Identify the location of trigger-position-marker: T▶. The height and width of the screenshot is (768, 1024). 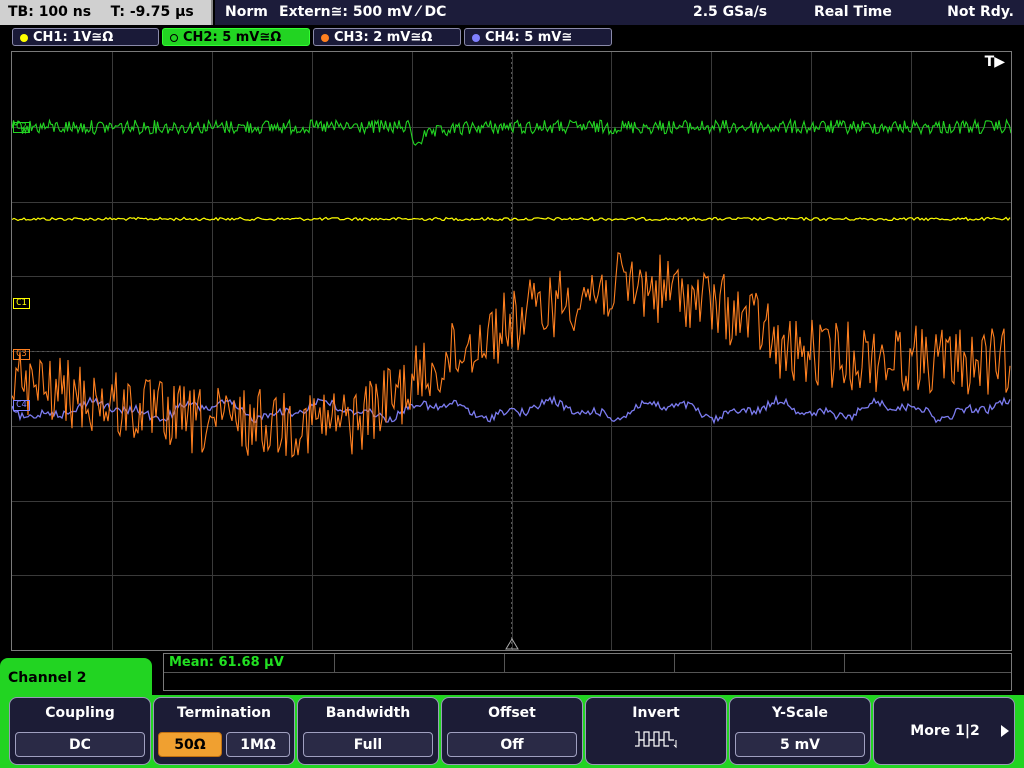
(995, 62).